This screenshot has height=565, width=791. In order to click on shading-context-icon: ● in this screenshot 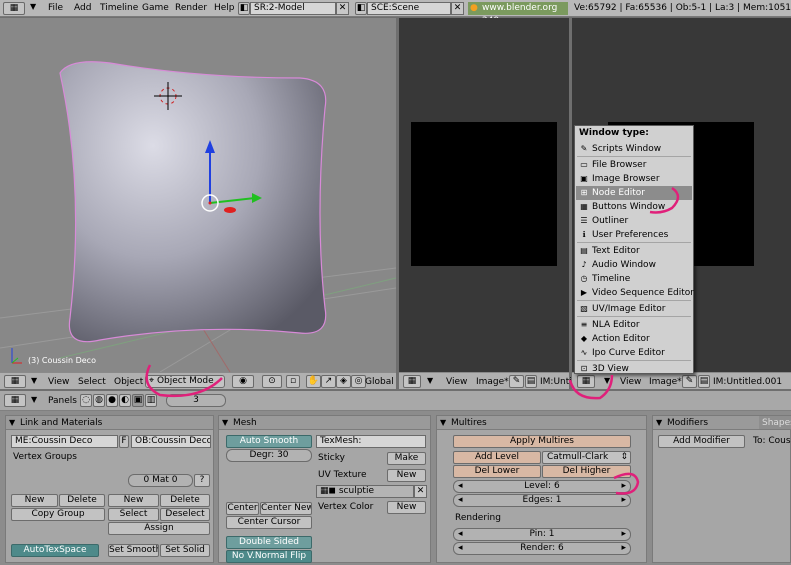, I will do `click(112, 400)`.